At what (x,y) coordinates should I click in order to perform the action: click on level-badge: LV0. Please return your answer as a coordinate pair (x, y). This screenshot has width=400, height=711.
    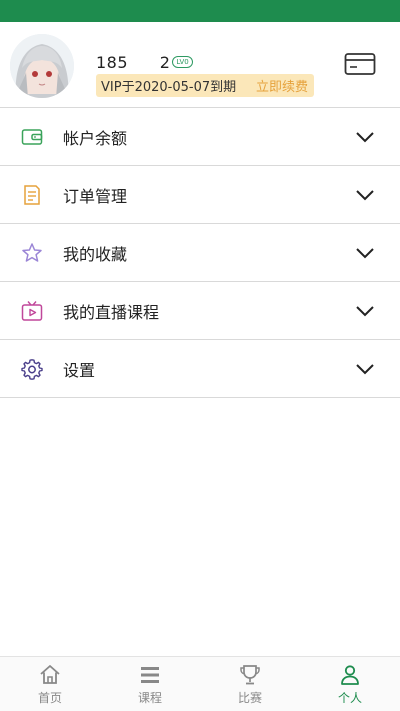
    Looking at the image, I should click on (182, 62).